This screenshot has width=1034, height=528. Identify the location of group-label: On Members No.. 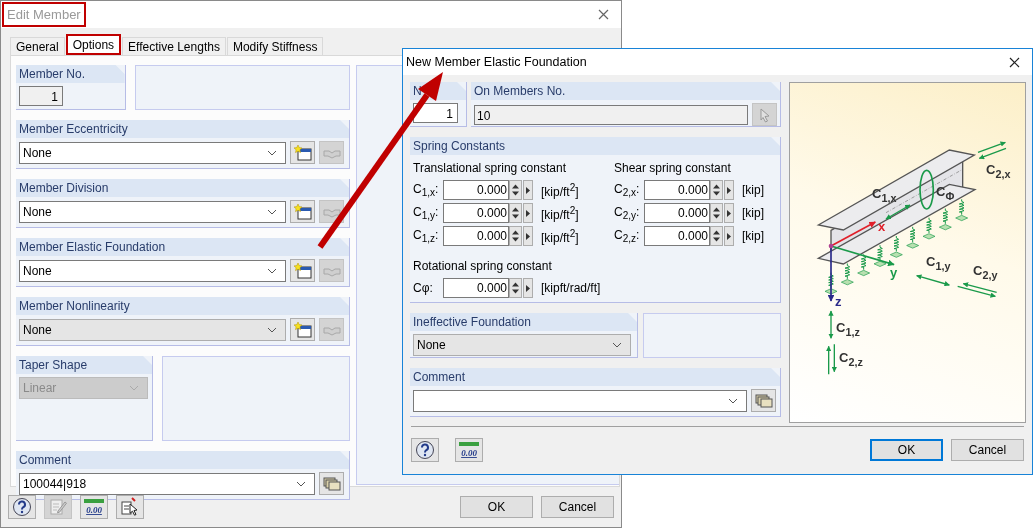
(625, 91).